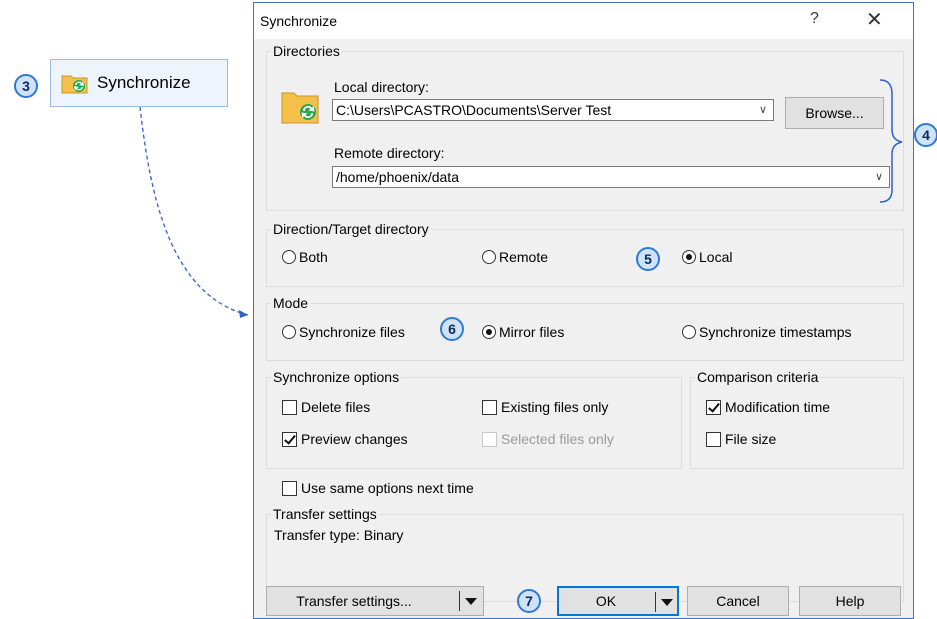 This screenshot has width=937, height=619. Describe the element at coordinates (716, 257) in the screenshot. I see `radio-local-label: Local` at that location.